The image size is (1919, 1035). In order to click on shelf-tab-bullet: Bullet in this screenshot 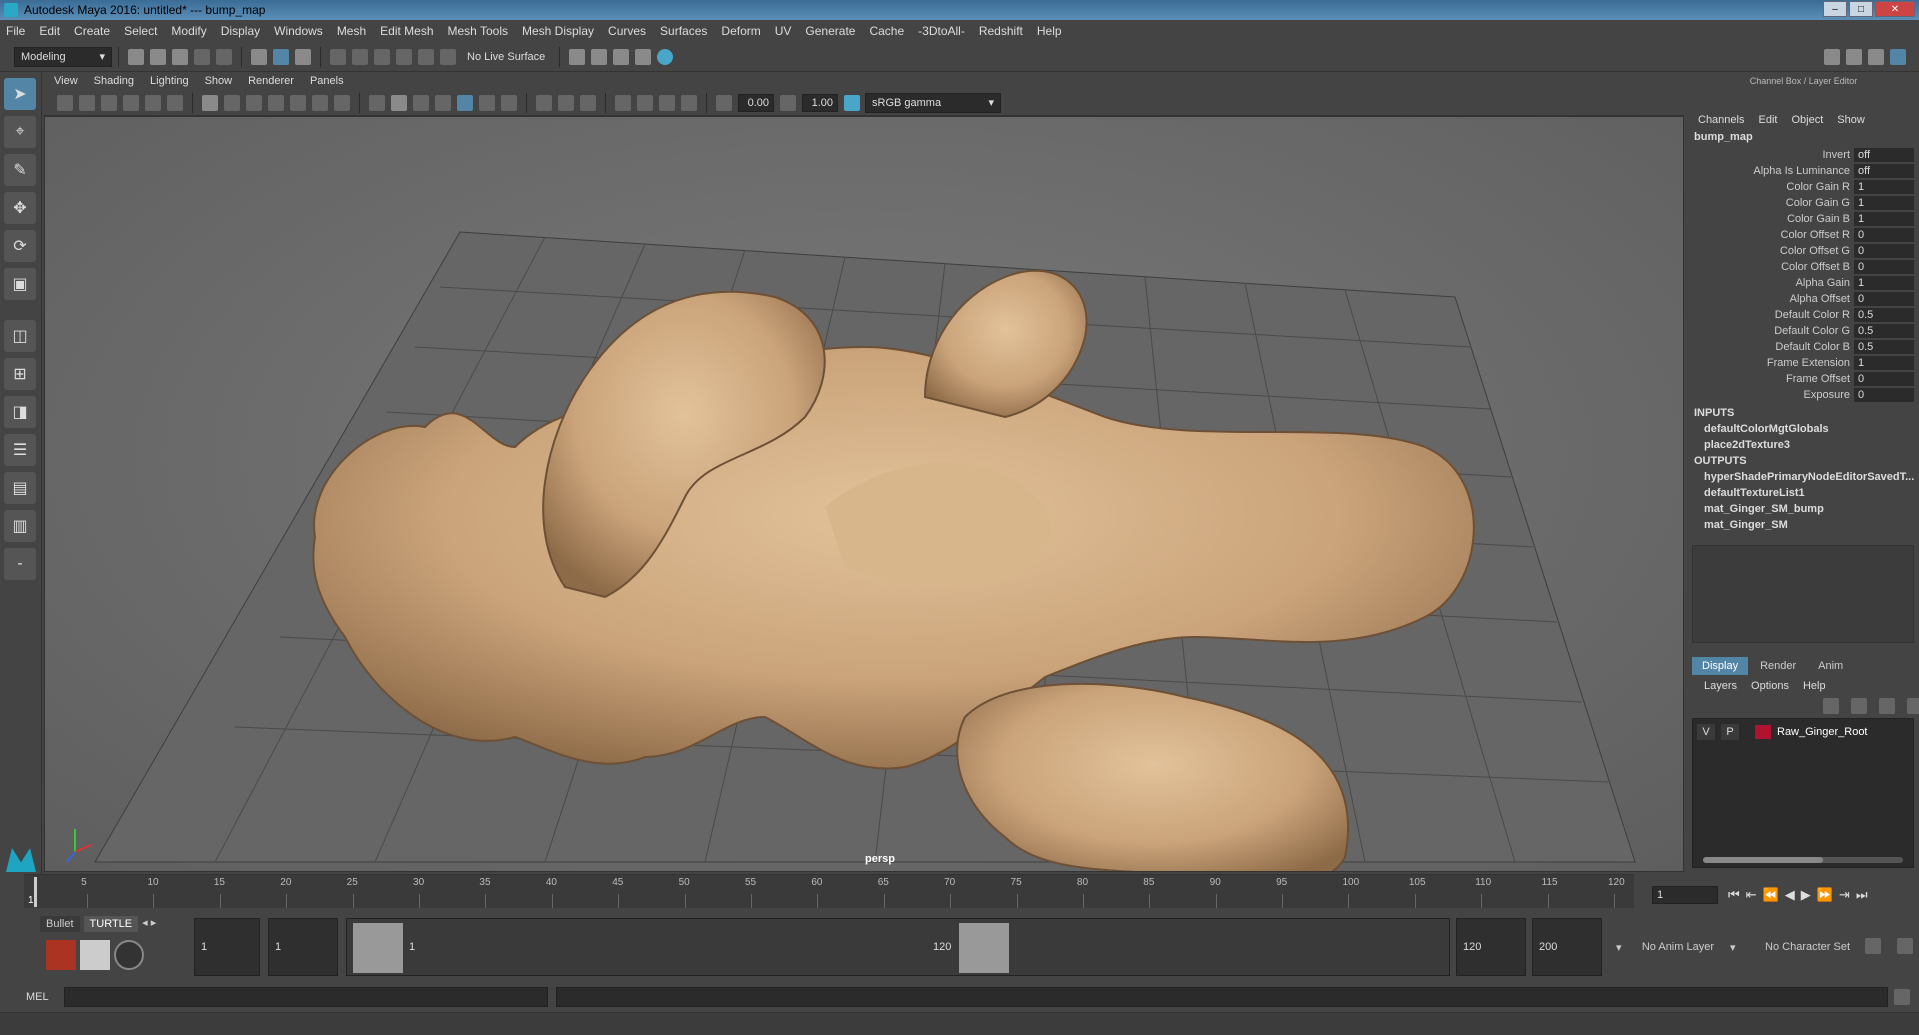, I will do `click(60, 924)`.